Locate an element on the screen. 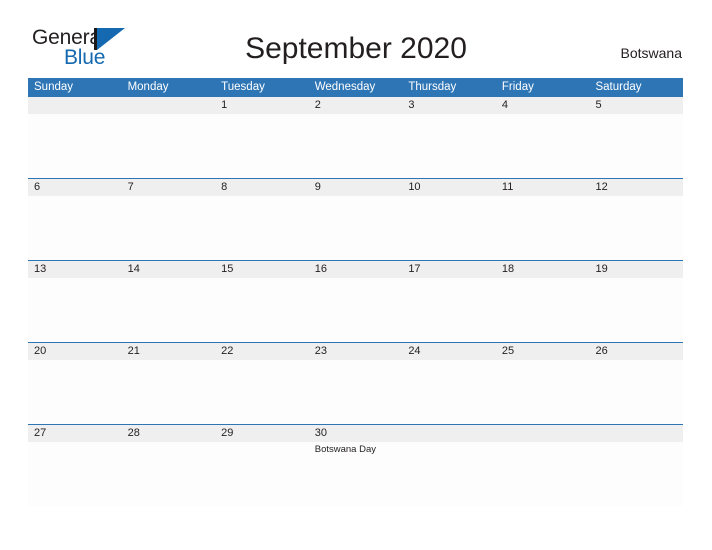 The height and width of the screenshot is (550, 712). date-number: 7 is located at coordinates (169, 187).